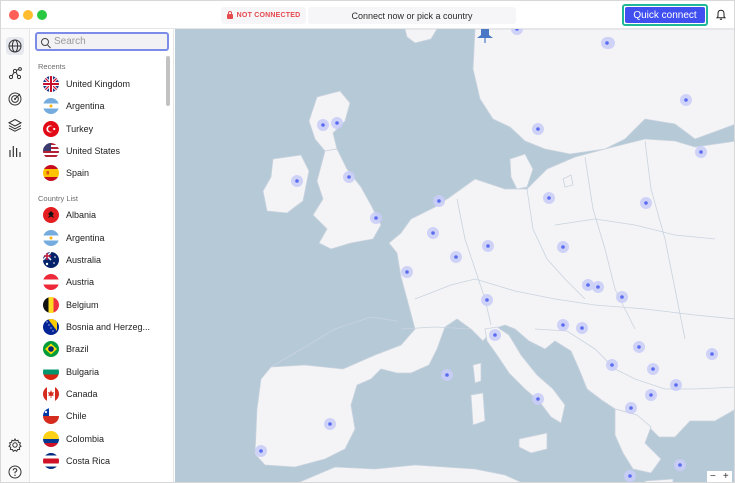  What do you see at coordinates (78, 173) in the screenshot?
I see `recent-item-label: Spain` at bounding box center [78, 173].